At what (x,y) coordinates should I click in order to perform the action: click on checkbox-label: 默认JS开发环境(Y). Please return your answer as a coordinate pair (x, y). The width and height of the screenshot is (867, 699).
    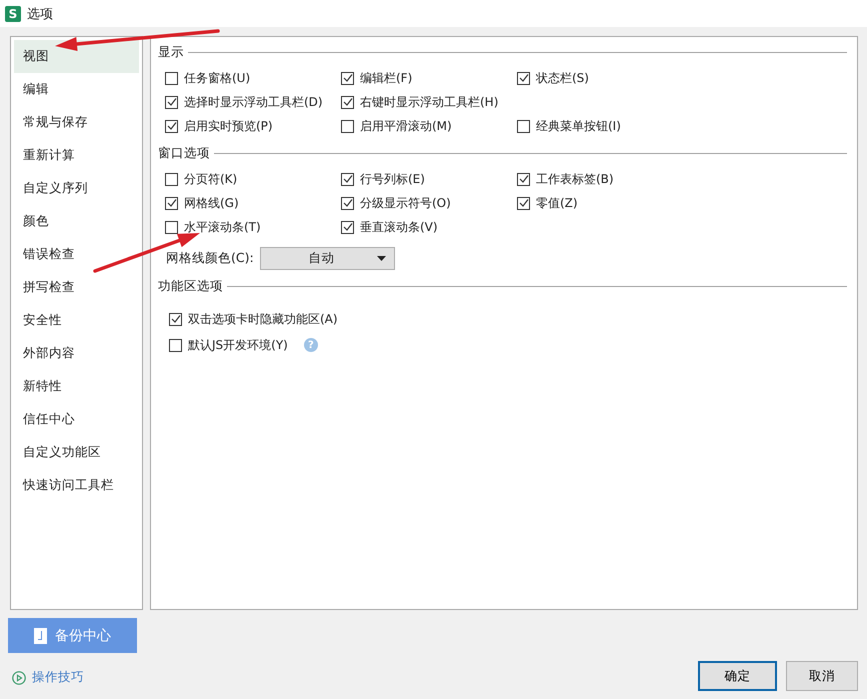
    Looking at the image, I should click on (238, 345).